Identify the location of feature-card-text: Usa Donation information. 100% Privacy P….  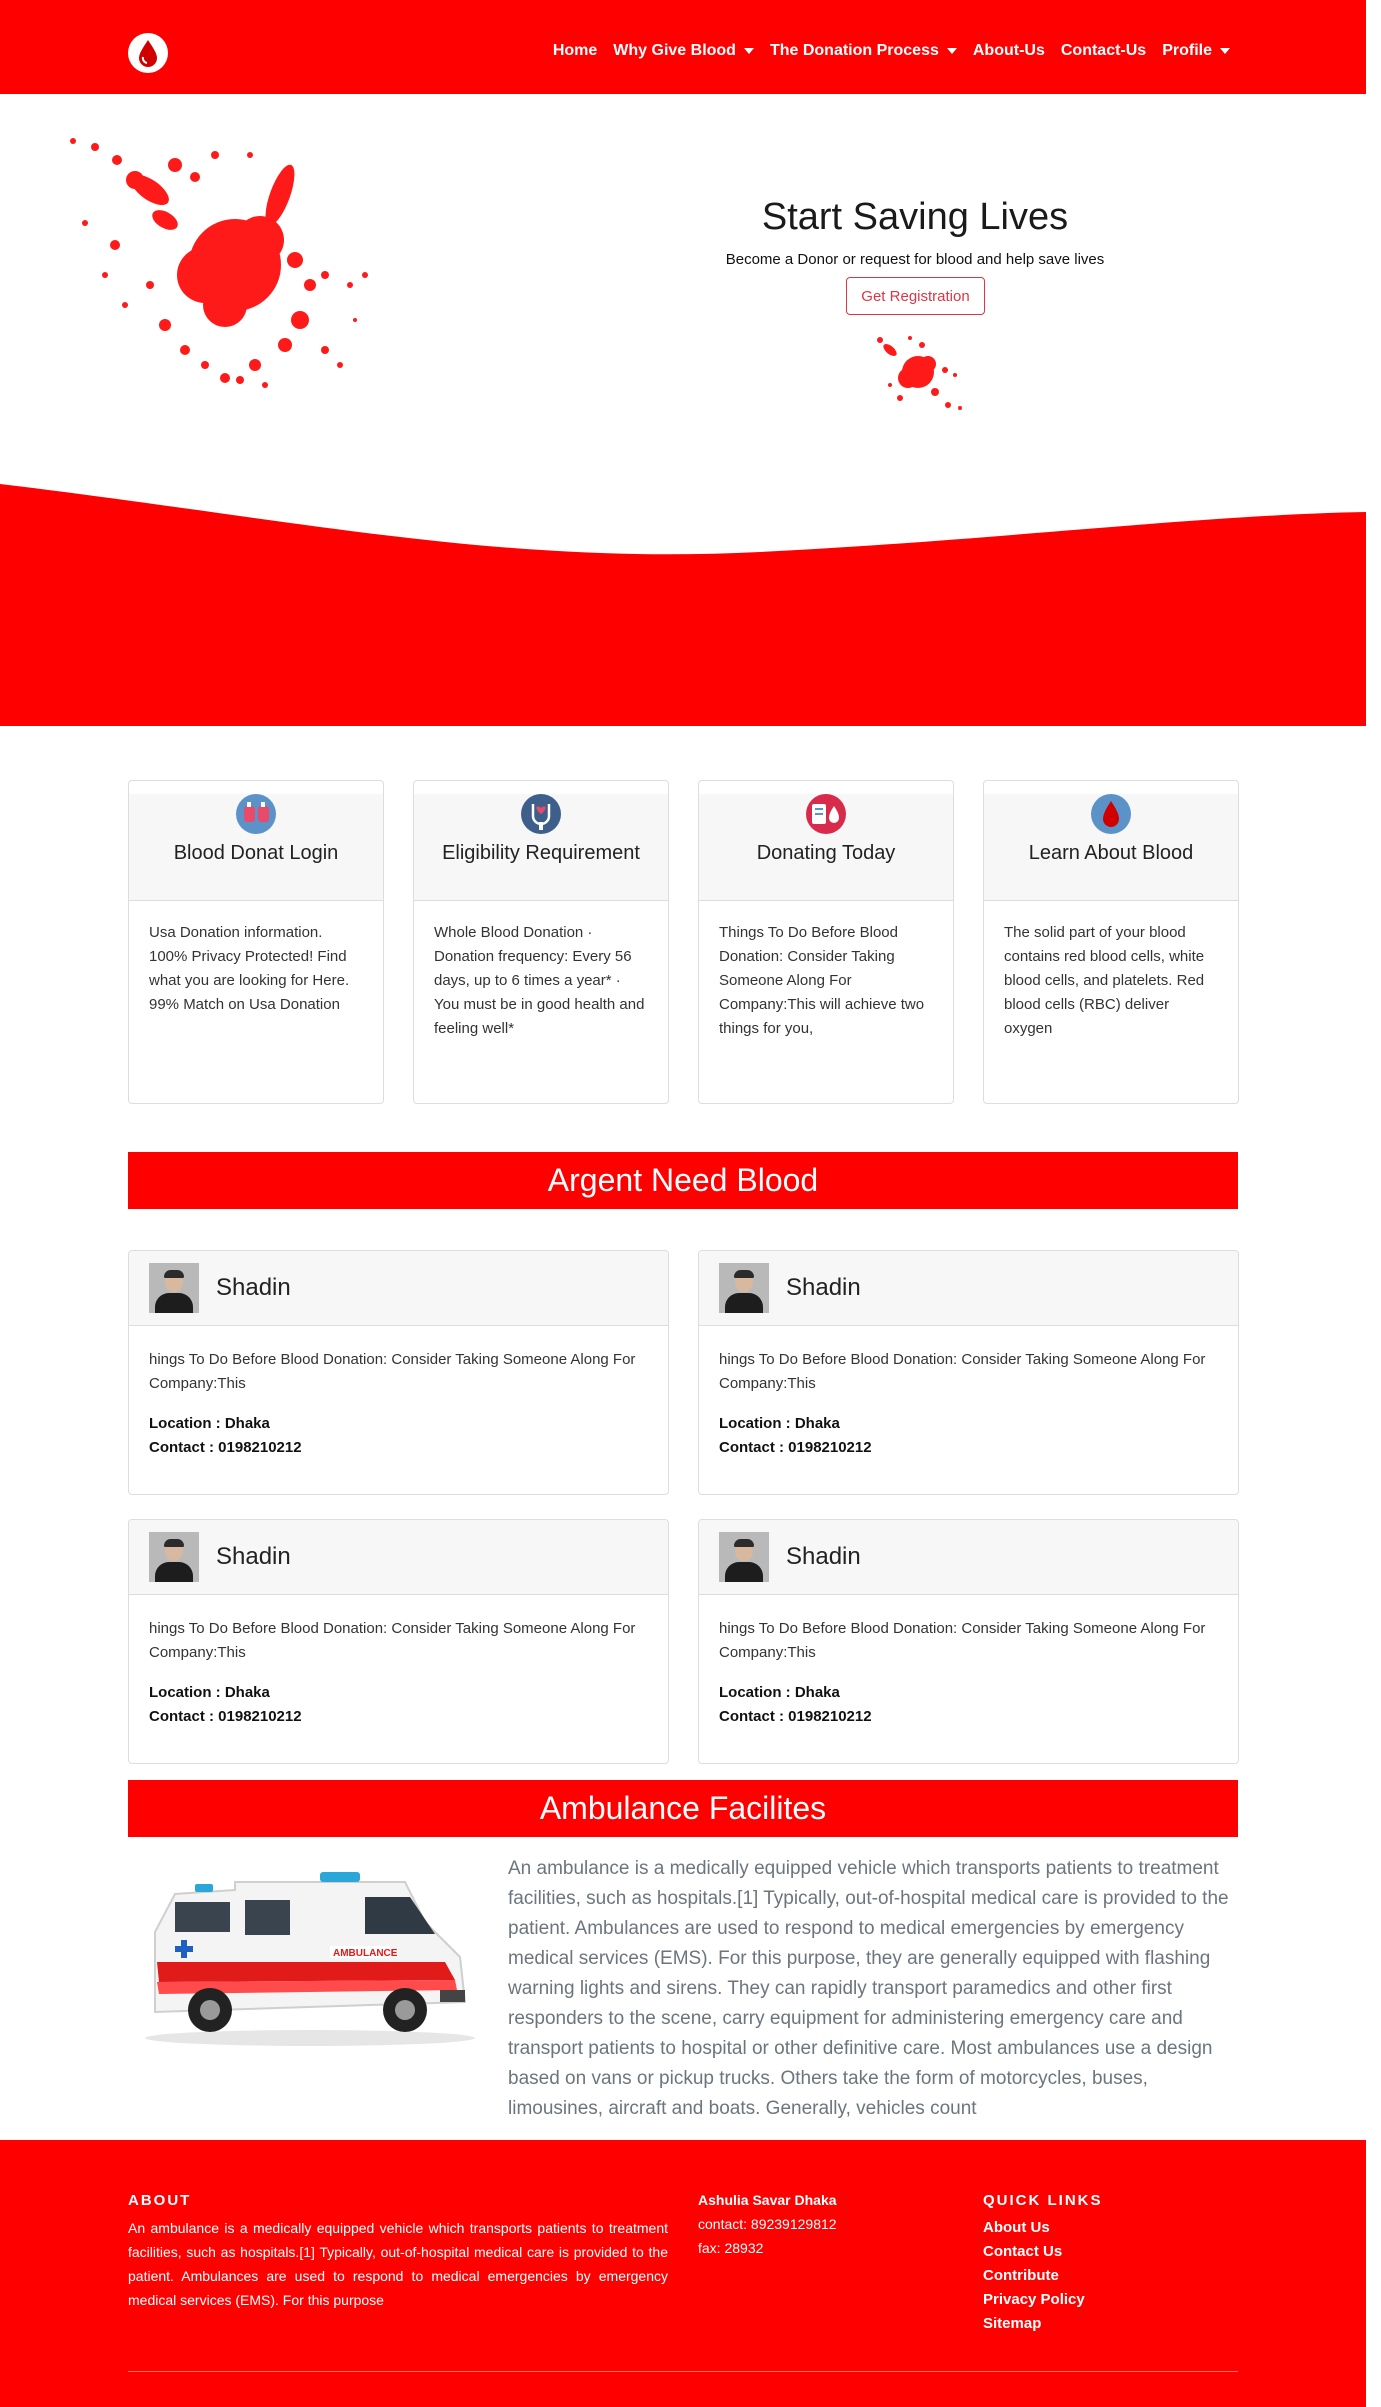
(249, 968).